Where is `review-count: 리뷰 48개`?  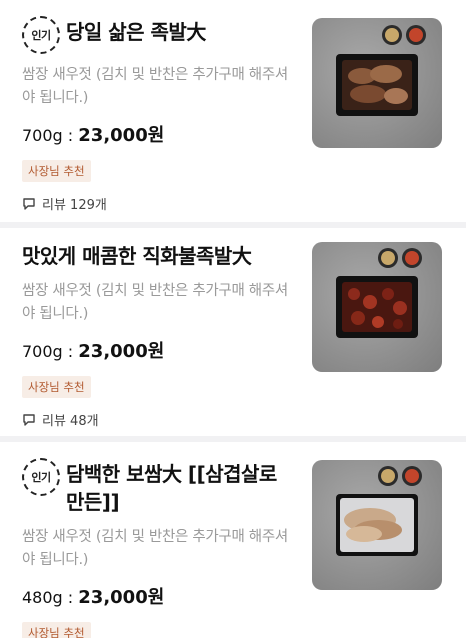
review-count: 리뷰 48개 is located at coordinates (157, 419).